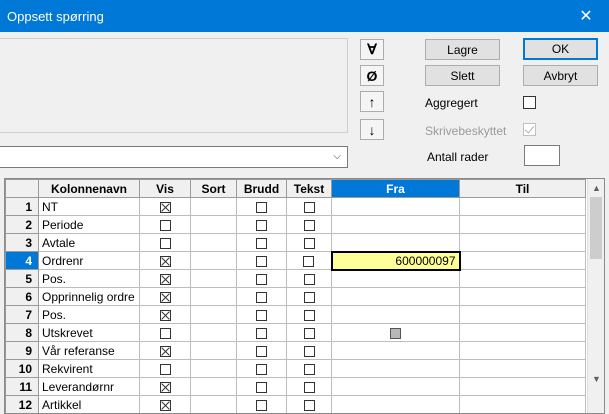  I want to click on chevron-down-icon: ⌵, so click(337, 156).